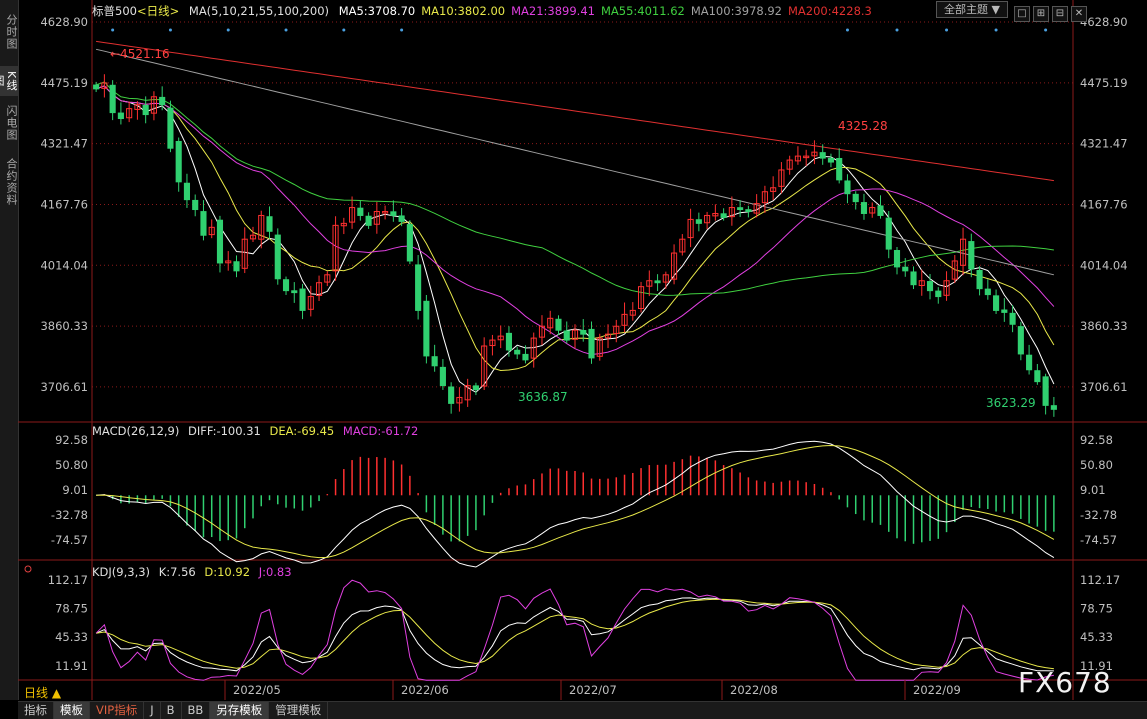 The width and height of the screenshot is (1147, 719). Describe the element at coordinates (9, 81) in the screenshot. I see `sidebar-tab-1: K线图` at that location.